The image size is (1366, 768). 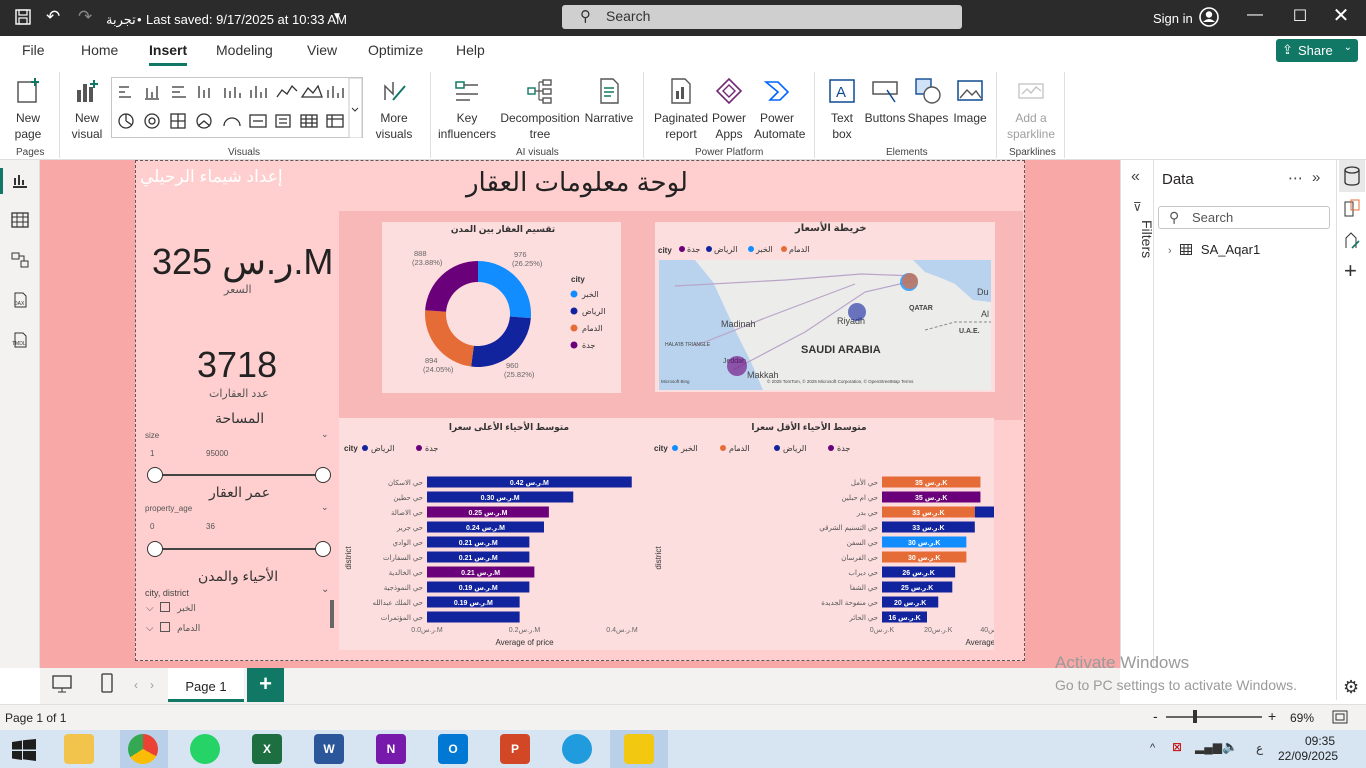 What do you see at coordinates (205, 749) in the screenshot?
I see `whatsapp-icon` at bounding box center [205, 749].